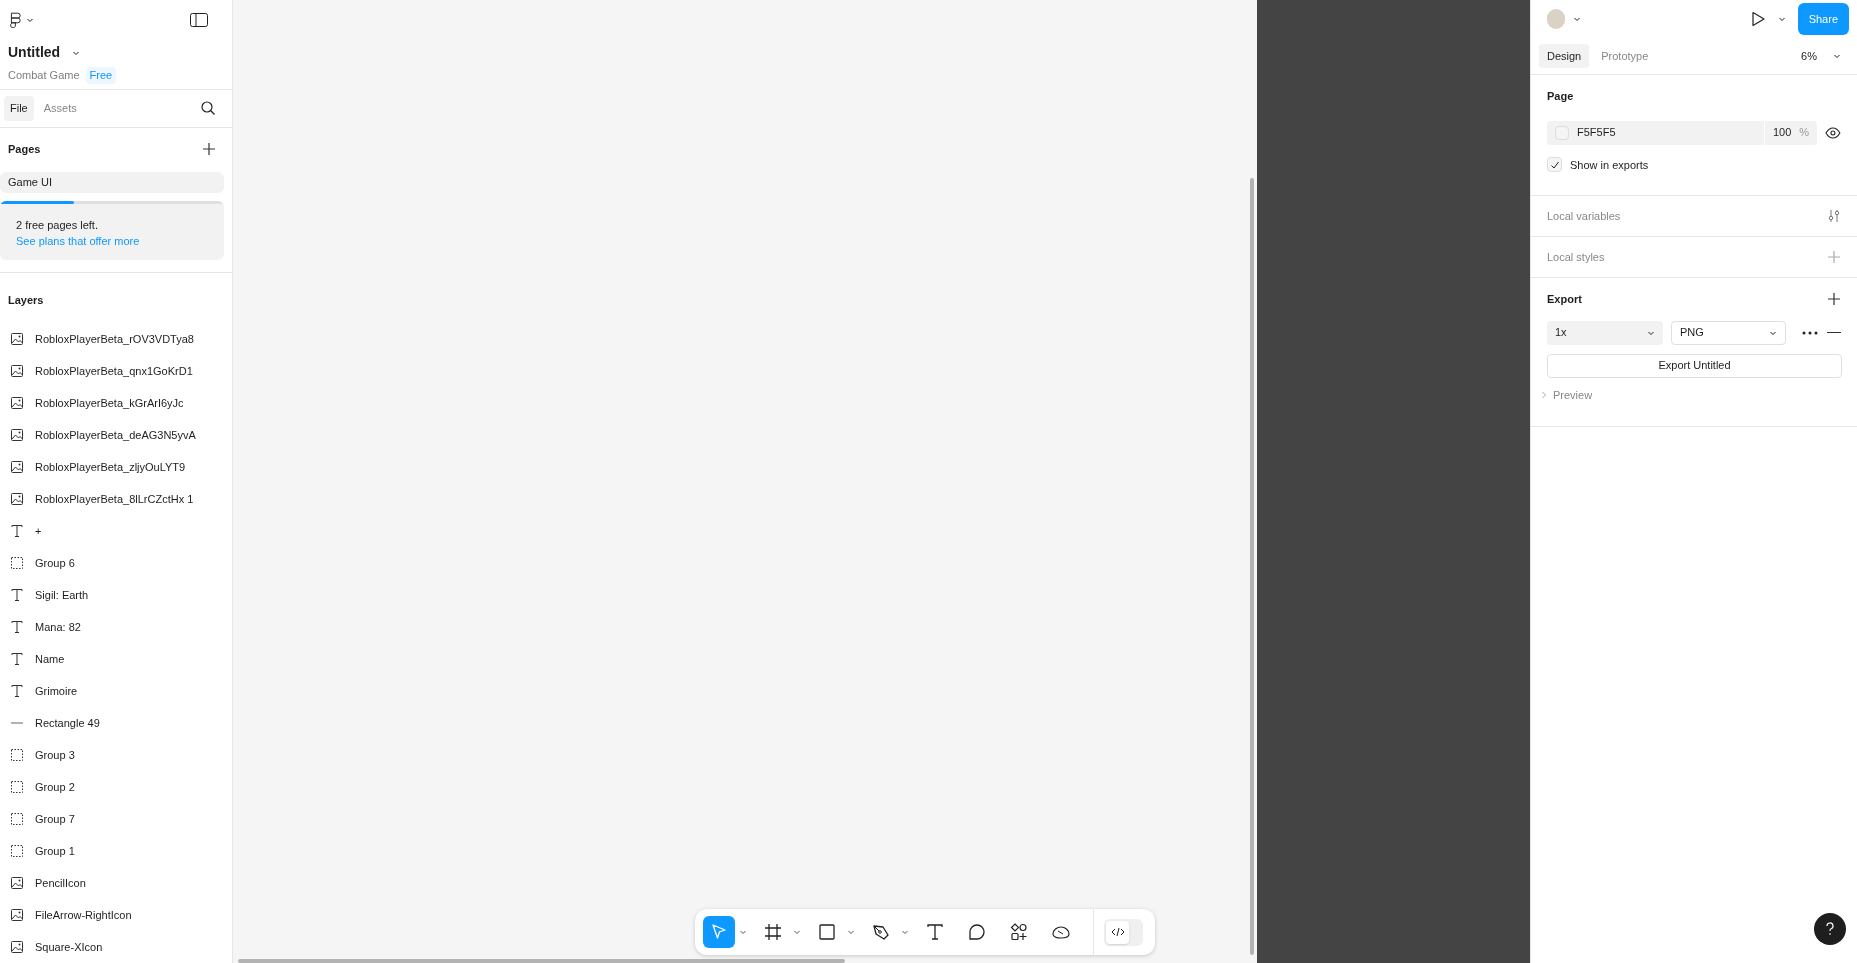 The image size is (1857, 963). I want to click on layer-name: Group 2, so click(55, 787).